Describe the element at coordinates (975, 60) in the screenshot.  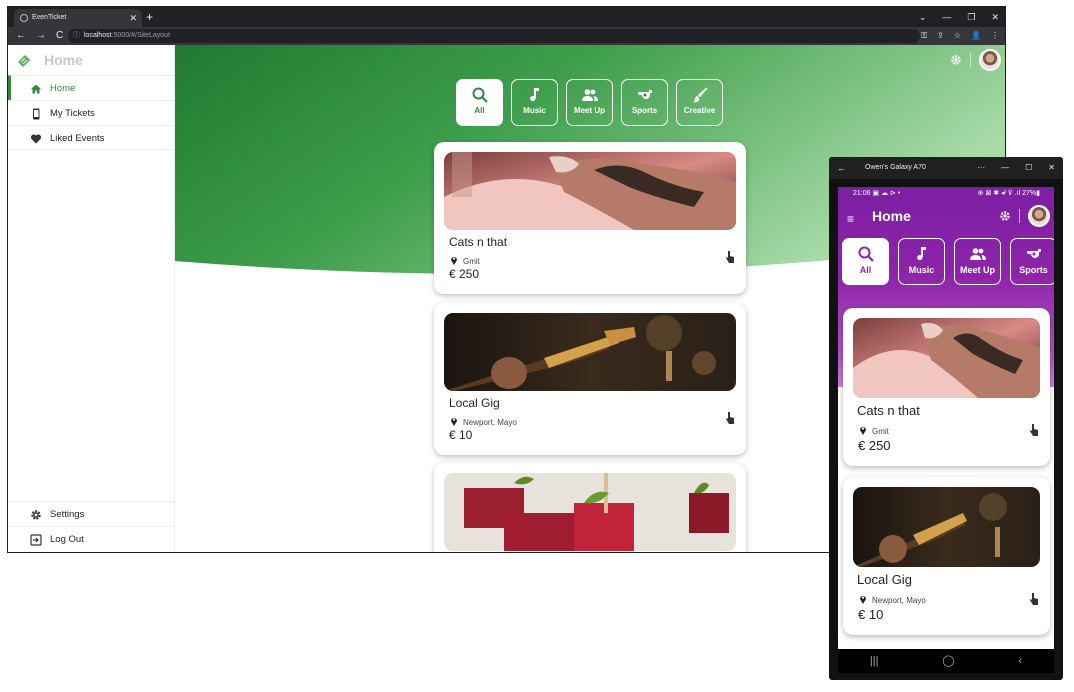
I see `top-right-actions` at that location.